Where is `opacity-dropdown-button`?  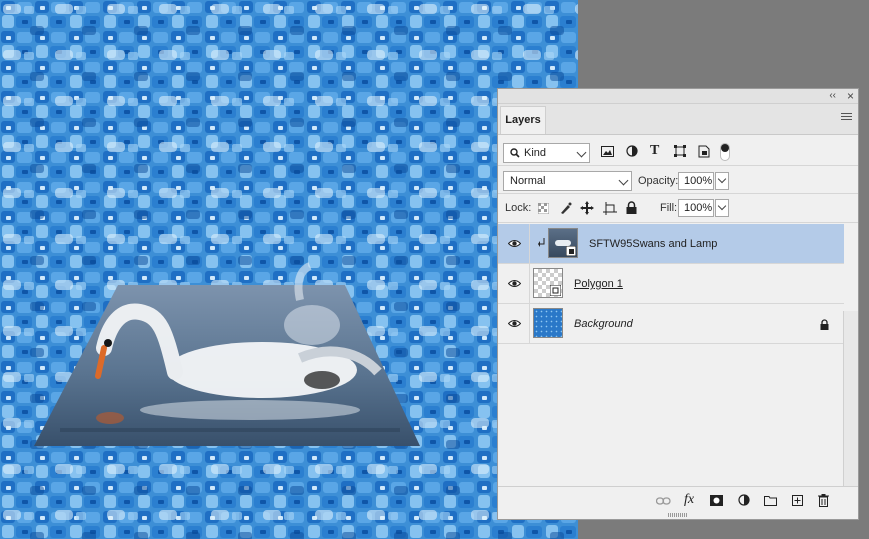
opacity-dropdown-button is located at coordinates (722, 181).